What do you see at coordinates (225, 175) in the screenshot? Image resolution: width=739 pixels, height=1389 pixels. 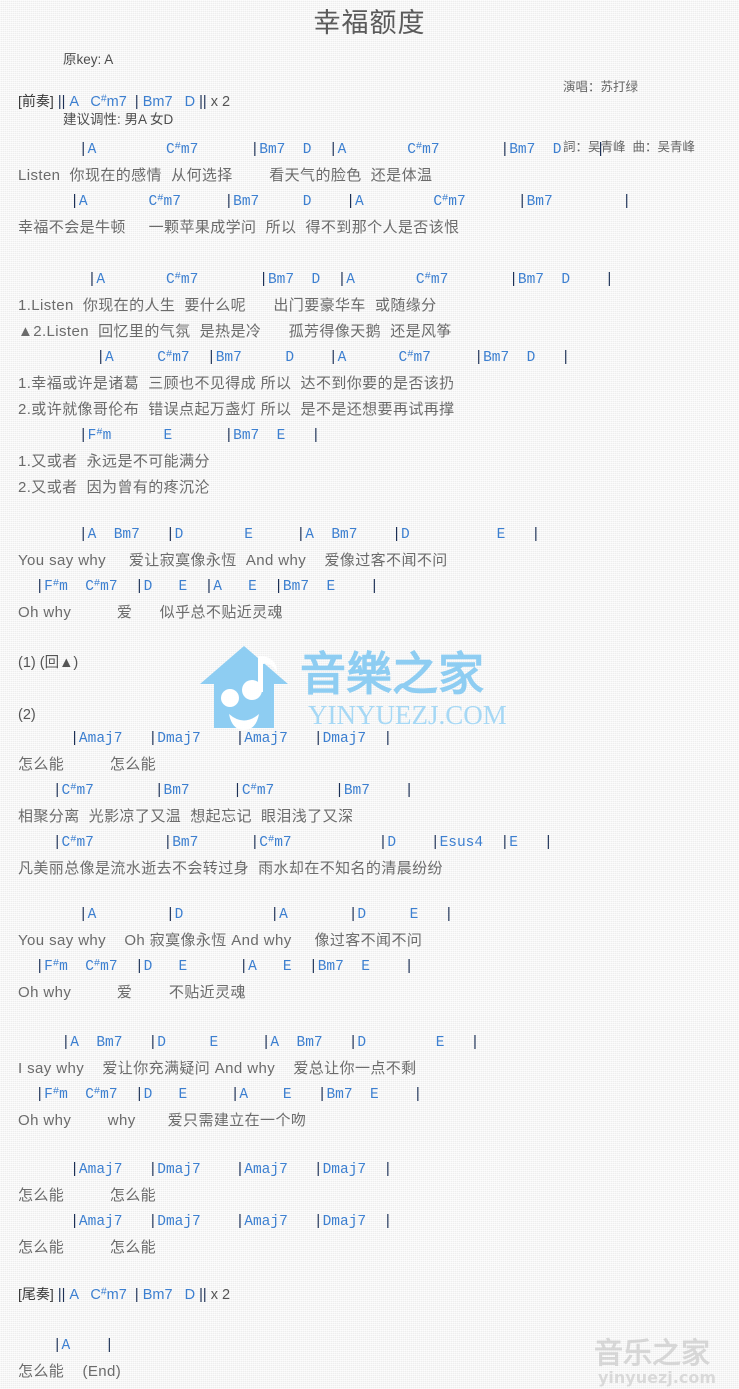 I see `lyric-line: Listen 你现在的感情 从何选择 看天气的脸色 还是体温` at bounding box center [225, 175].